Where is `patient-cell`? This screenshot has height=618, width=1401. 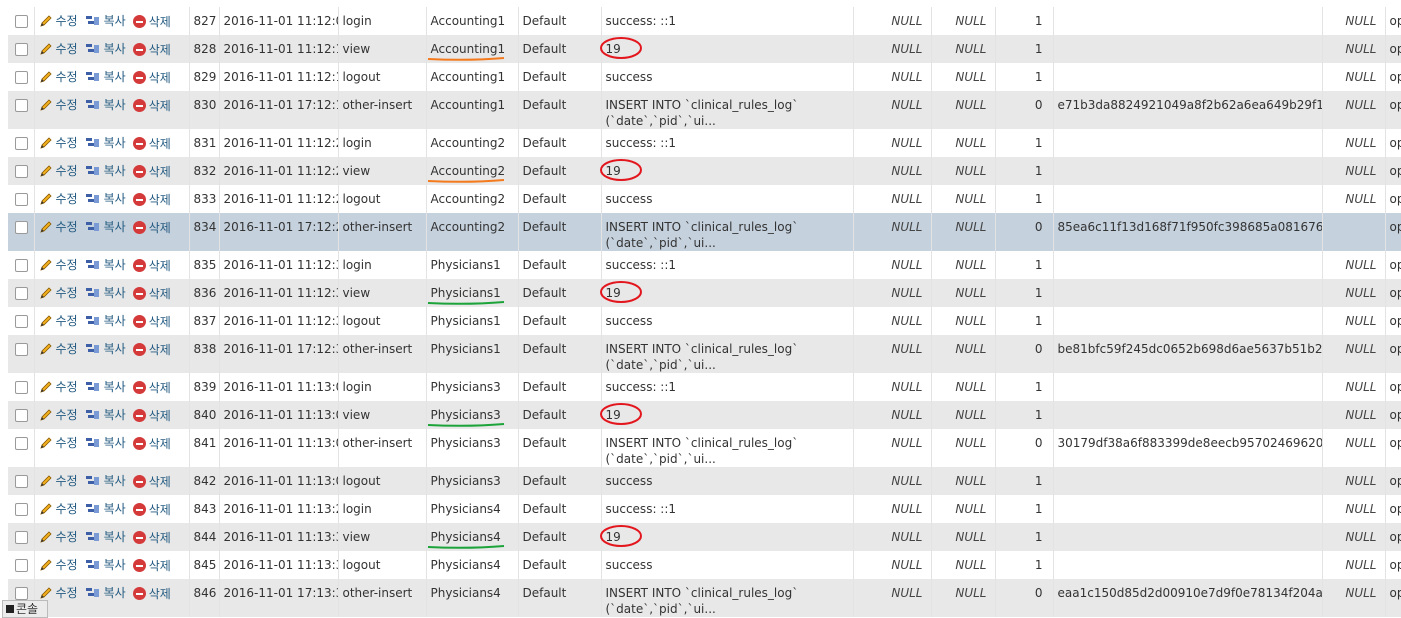 patient-cell is located at coordinates (1354, 232).